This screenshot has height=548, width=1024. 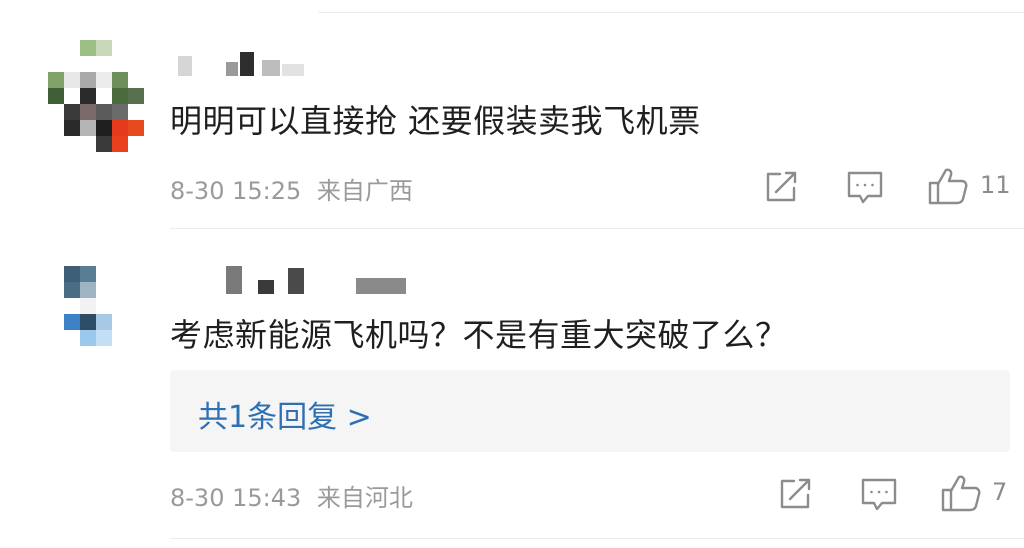 What do you see at coordinates (597, 228) in the screenshot?
I see `comment-divider` at bounding box center [597, 228].